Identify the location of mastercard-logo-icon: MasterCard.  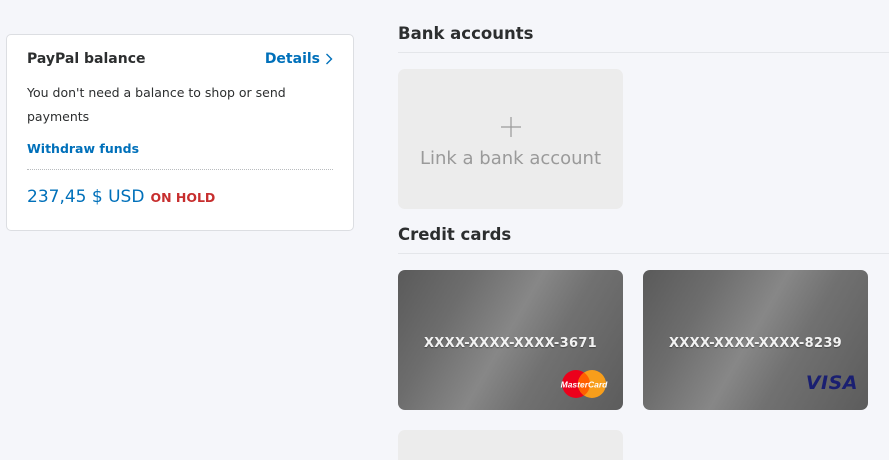
(584, 384).